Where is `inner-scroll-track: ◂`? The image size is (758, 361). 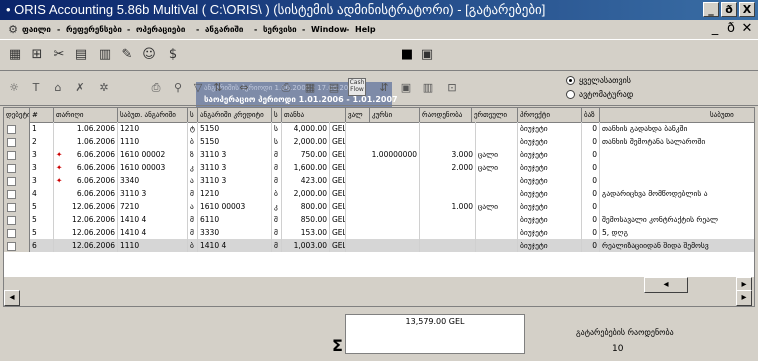 inner-scroll-track: ◂ is located at coordinates (666, 285).